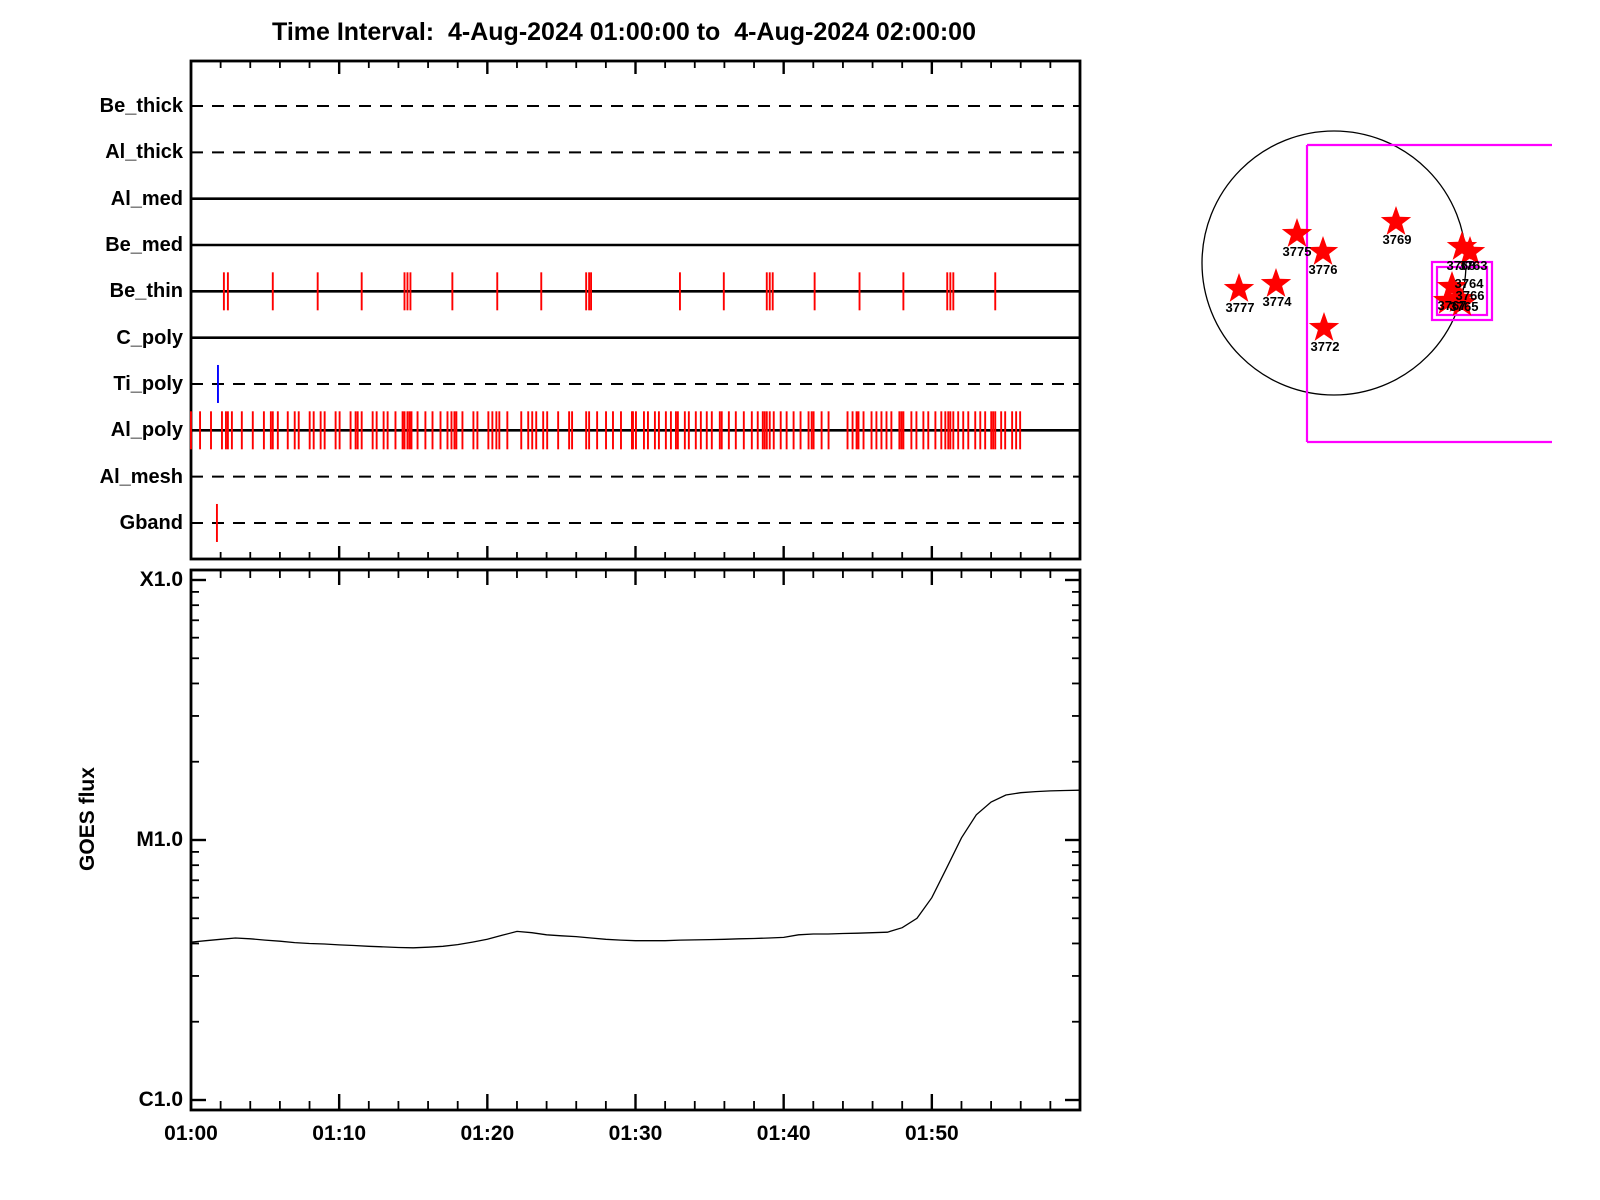 Image resolution: width=1600 pixels, height=1200 pixels. I want to click on goes-x-tick-label: 01:00, so click(191, 1133).